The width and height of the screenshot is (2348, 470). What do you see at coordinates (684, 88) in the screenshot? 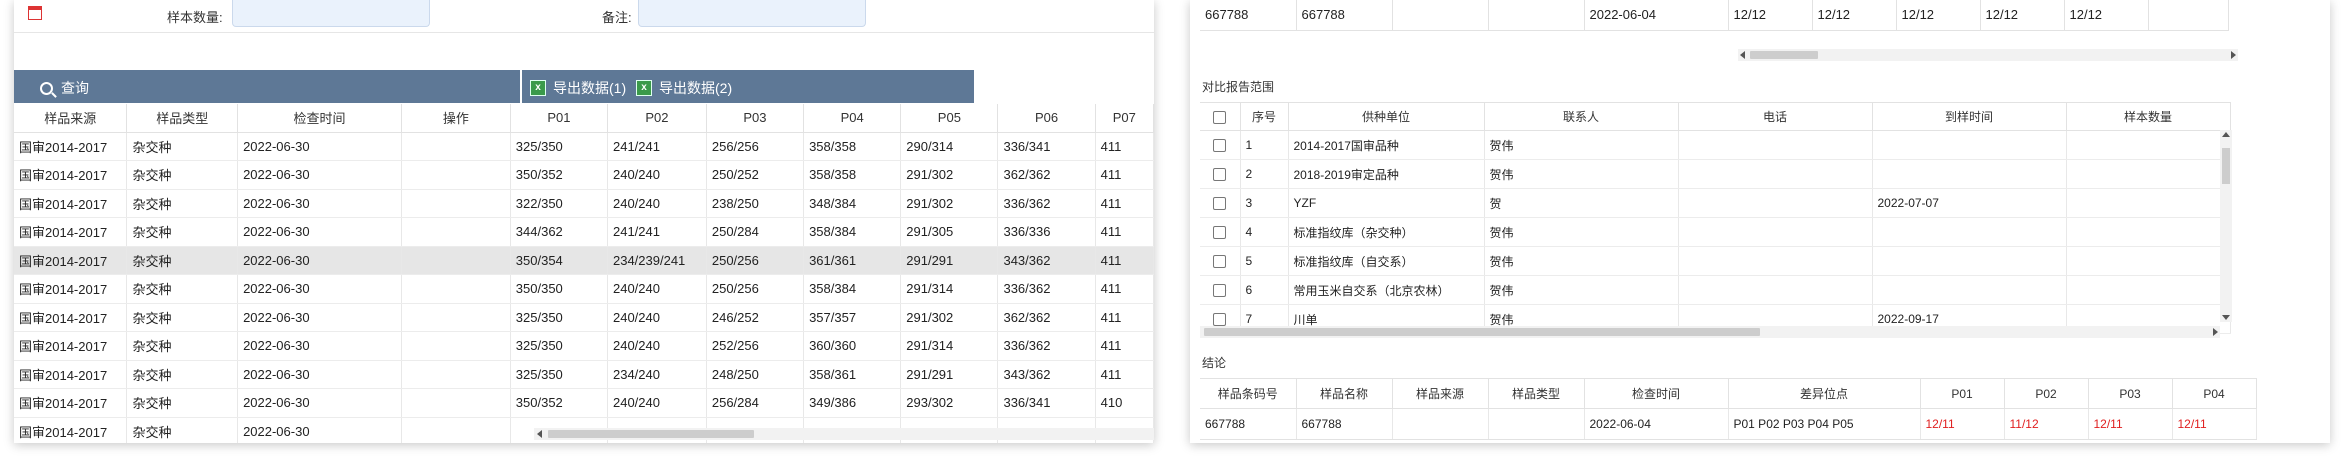
I see `export-data-2-button: x 导出数据(2)` at bounding box center [684, 88].